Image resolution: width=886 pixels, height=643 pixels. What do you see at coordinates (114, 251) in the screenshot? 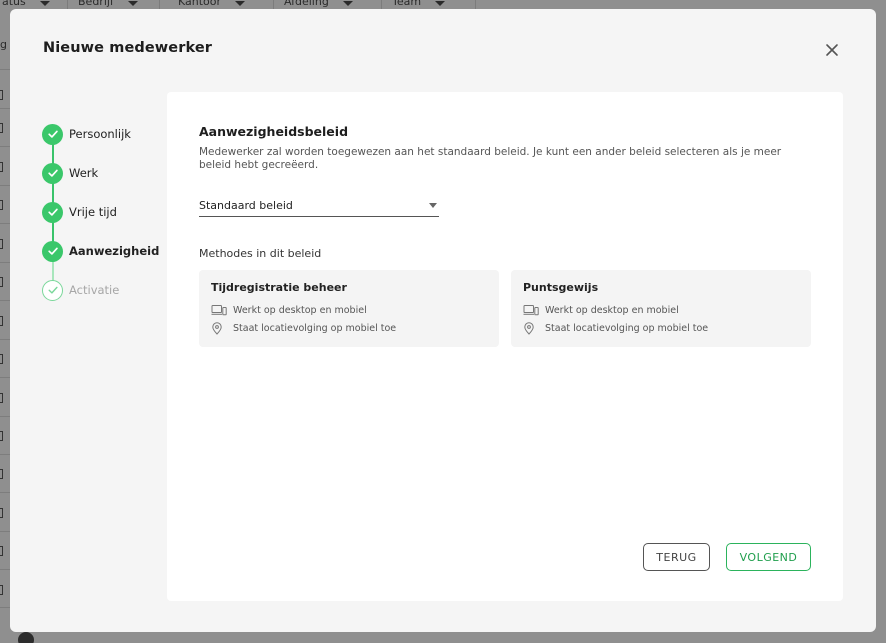
I see `step-label: Aanwezigheid` at bounding box center [114, 251].